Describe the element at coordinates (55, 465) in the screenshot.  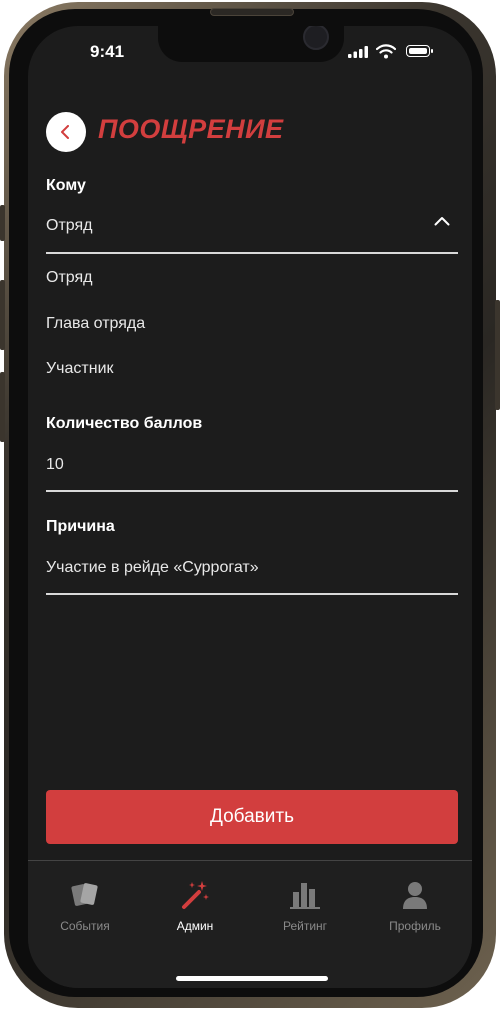
I see `points-input: 10` at that location.